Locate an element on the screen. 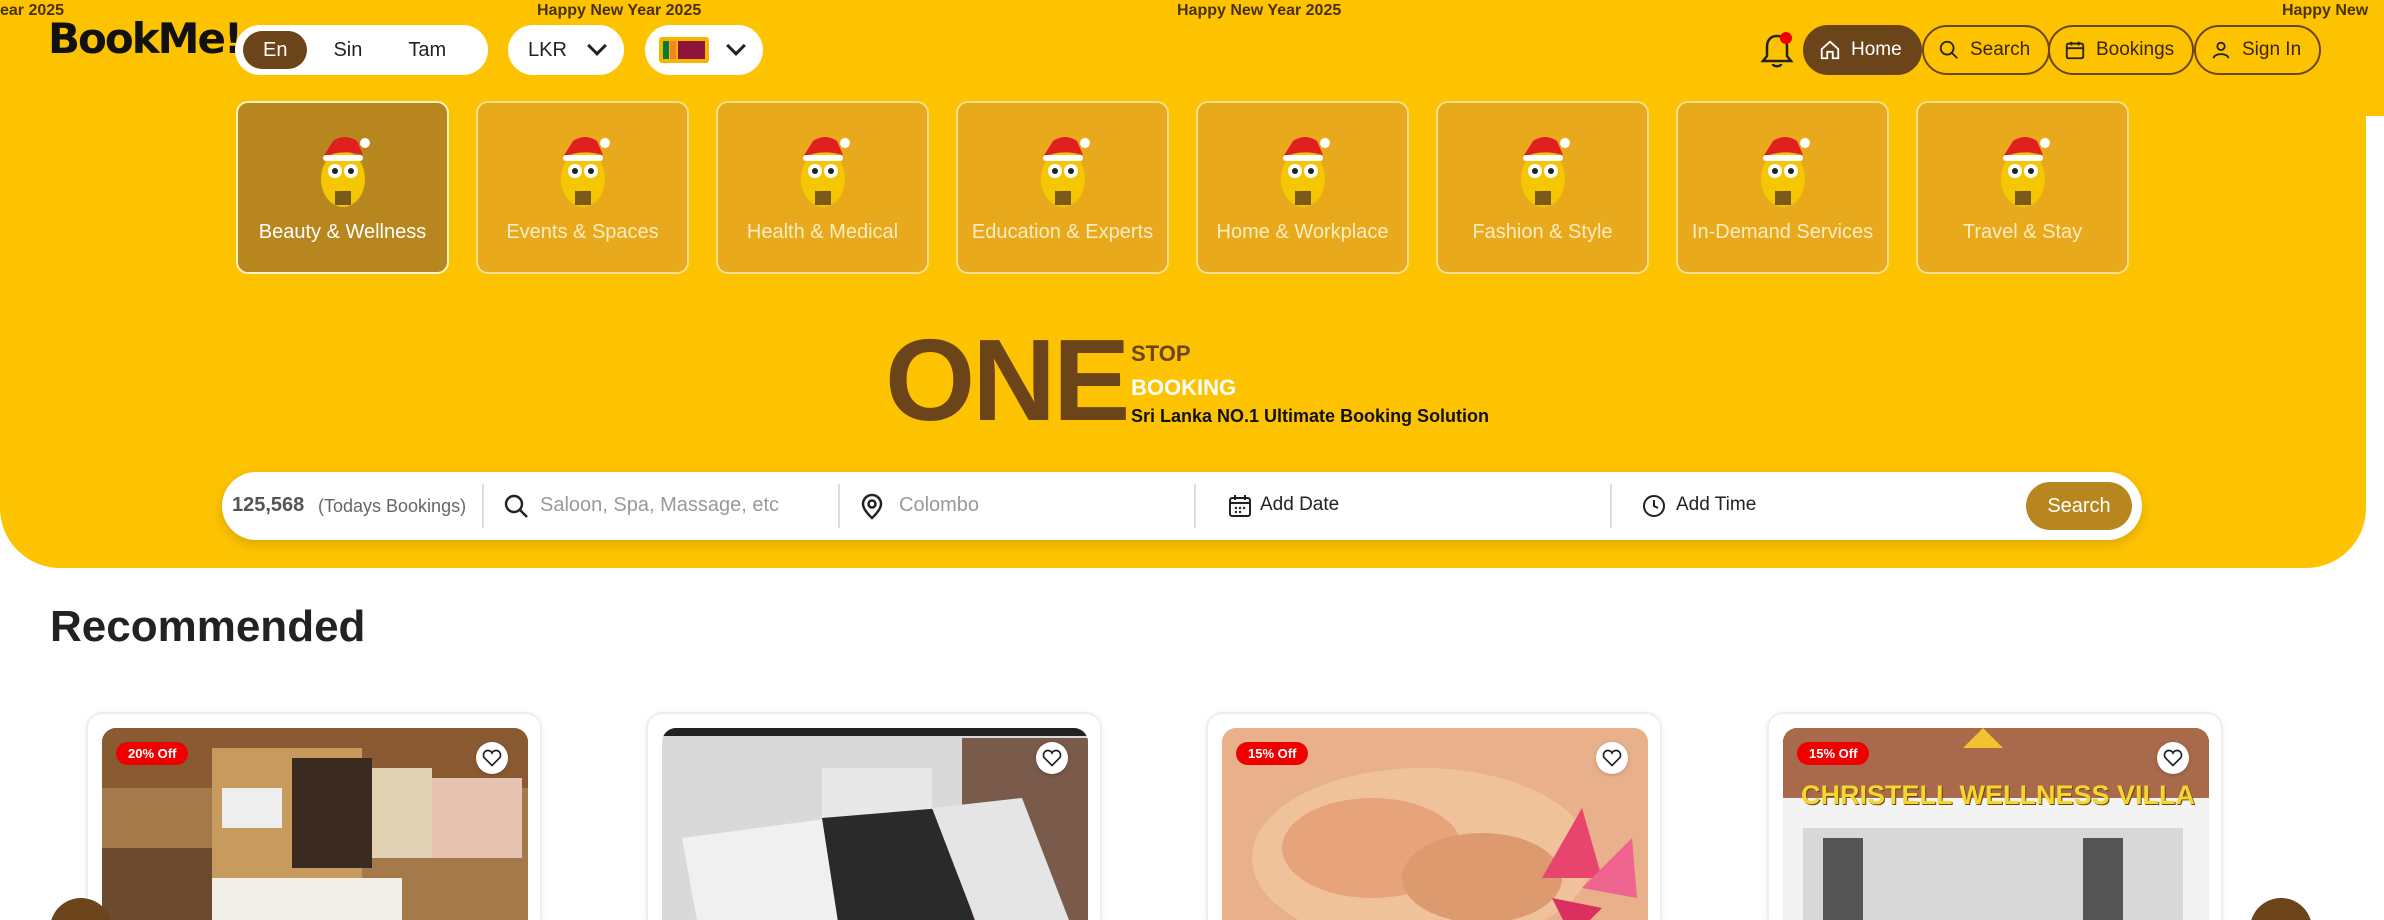 This screenshot has width=2384, height=920. category-tile-4: Education & Experts is located at coordinates (1062, 187).